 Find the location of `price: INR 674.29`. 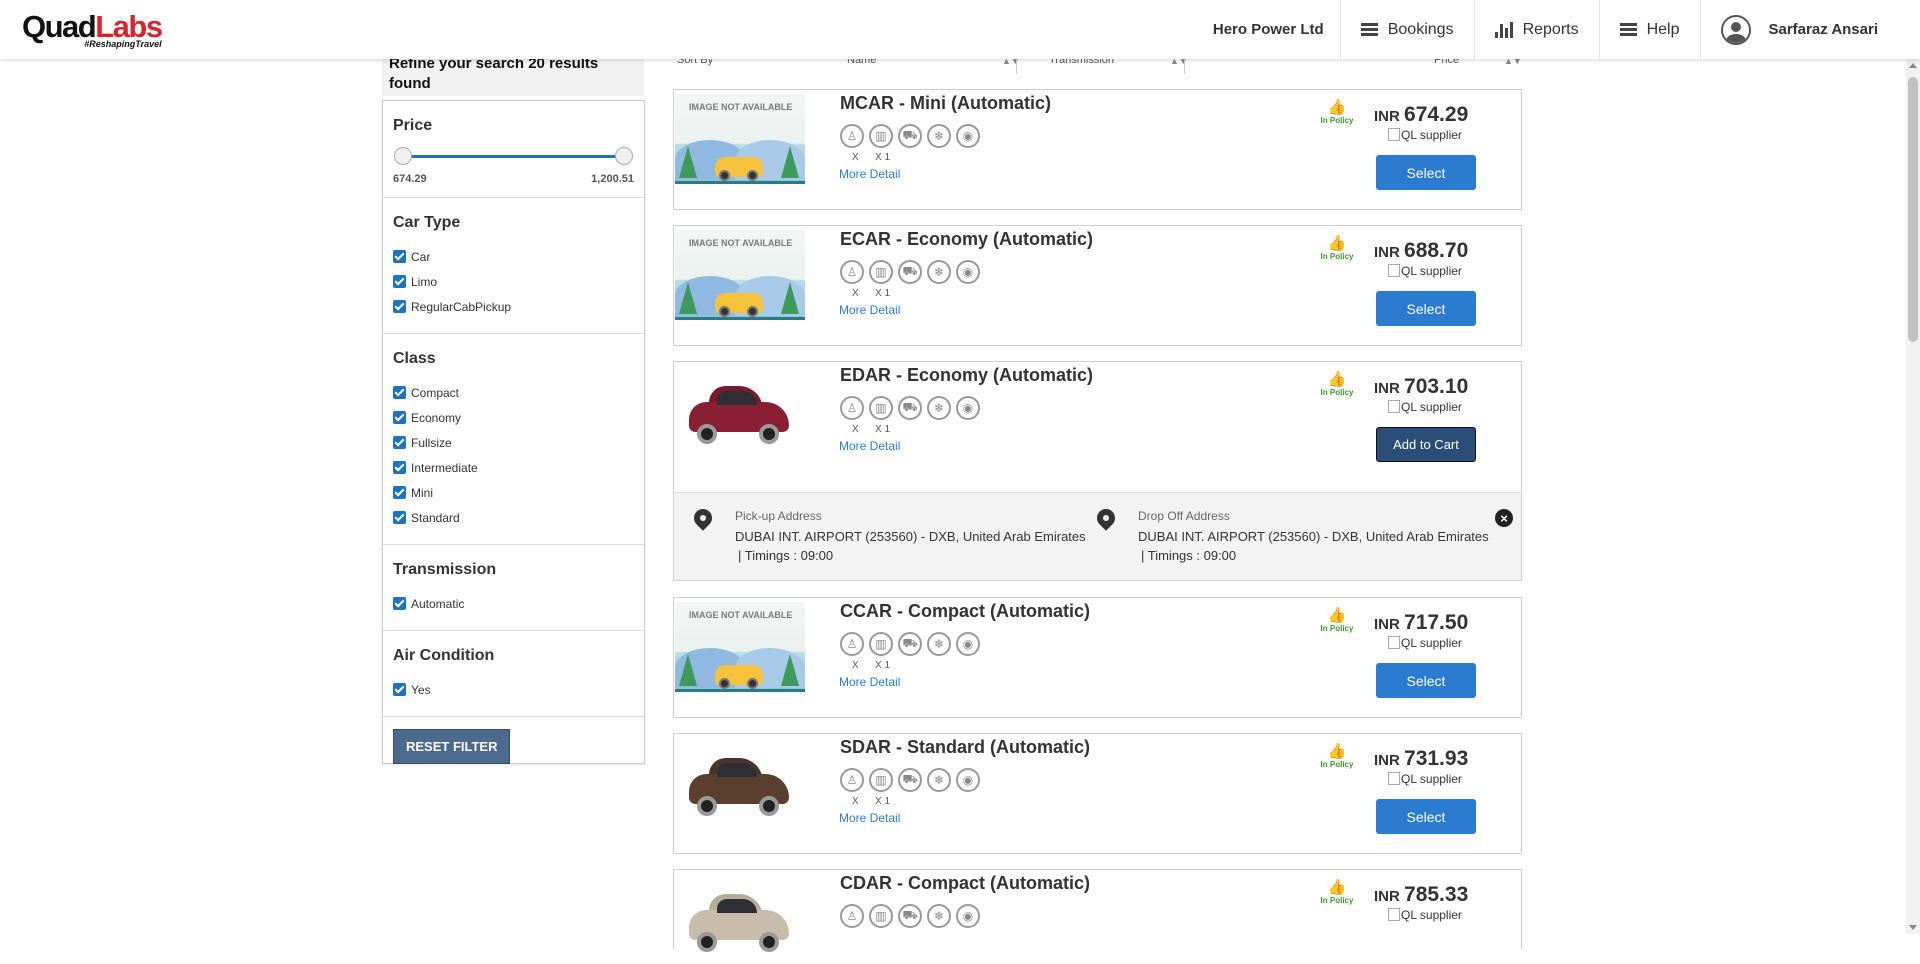

price: INR 674.29 is located at coordinates (1439, 115).